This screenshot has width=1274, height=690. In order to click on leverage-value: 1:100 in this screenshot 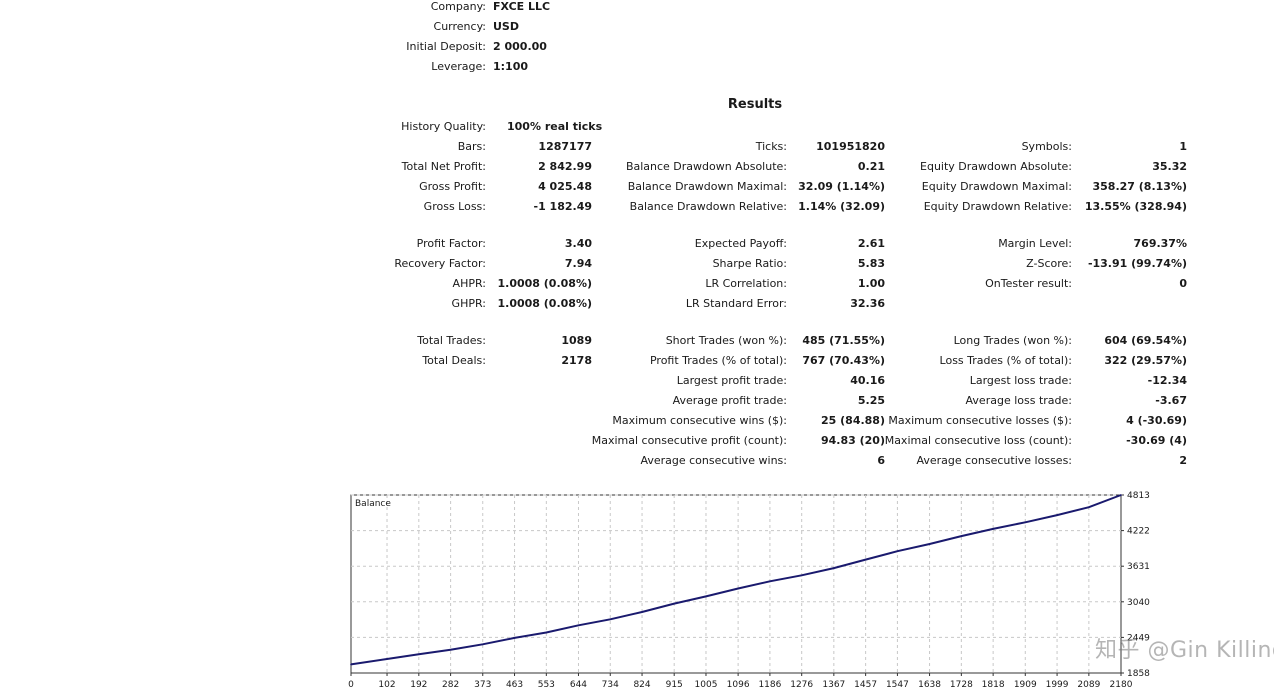, I will do `click(511, 66)`.